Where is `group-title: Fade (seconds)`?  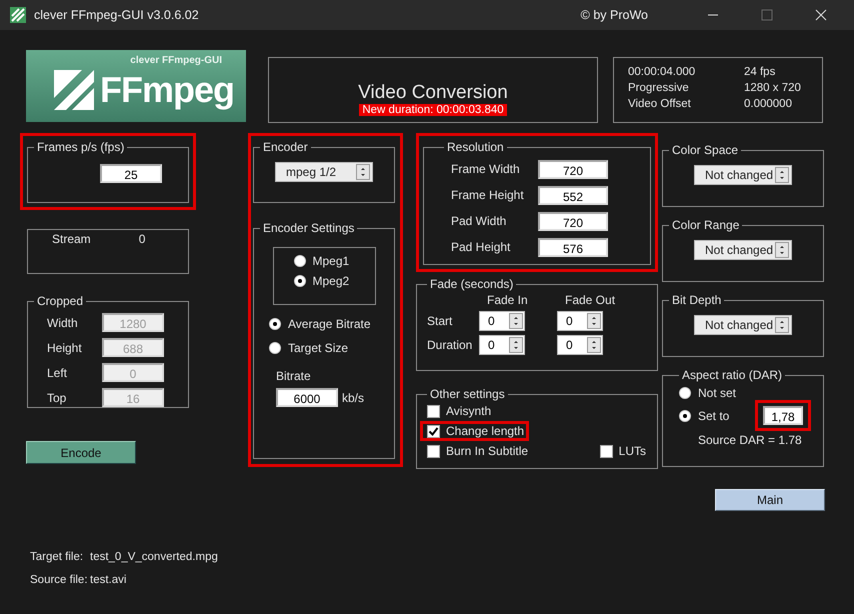
group-title: Fade (seconds) is located at coordinates (471, 284).